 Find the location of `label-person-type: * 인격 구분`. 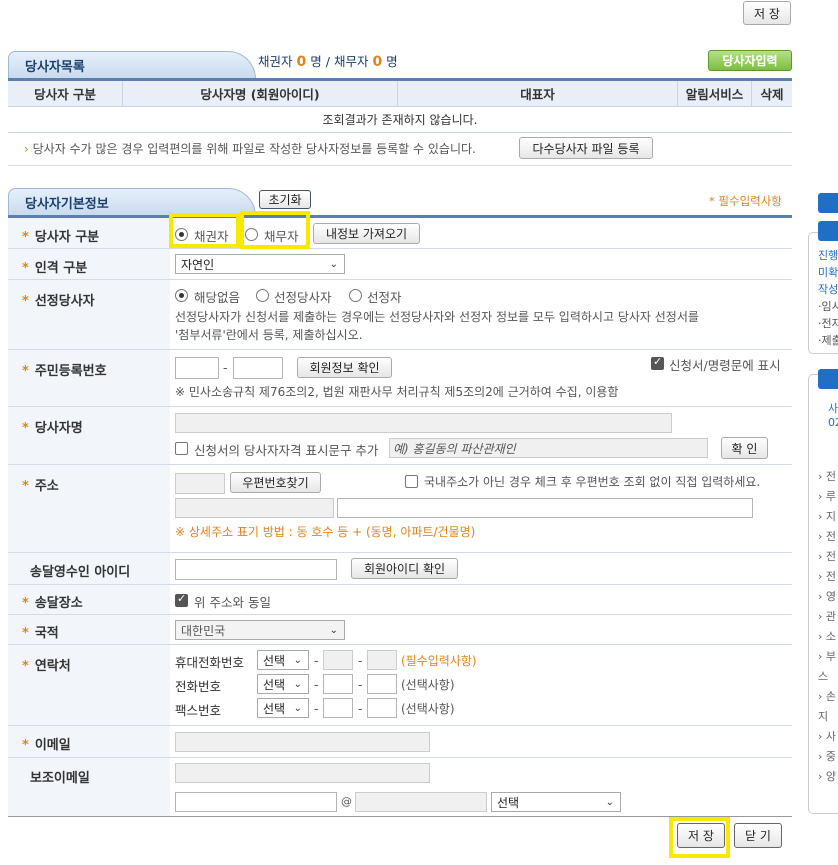

label-person-type: * 인격 구분 is located at coordinates (89, 264).